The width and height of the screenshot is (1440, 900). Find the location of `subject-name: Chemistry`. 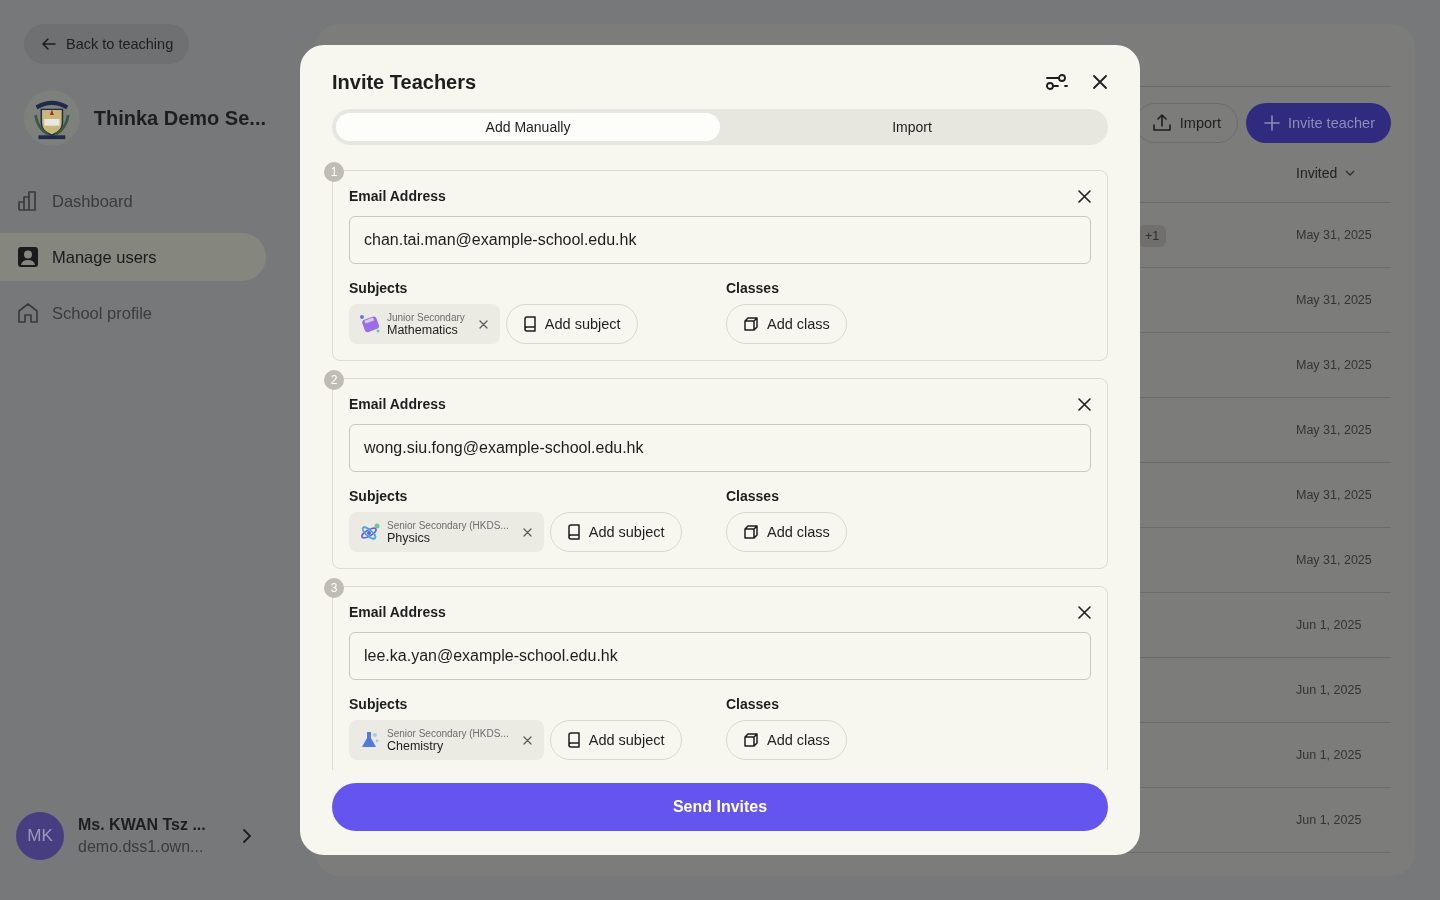

subject-name: Chemistry is located at coordinates (415, 745).